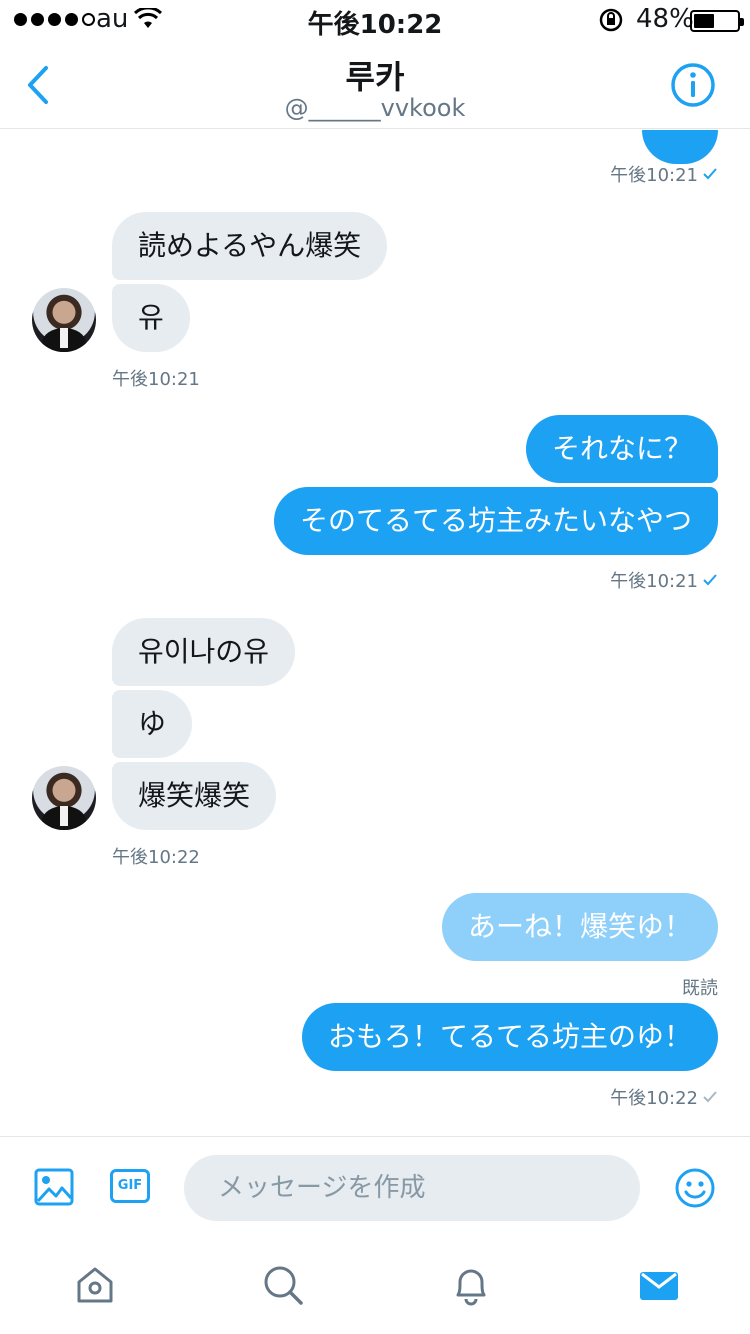 This screenshot has width=750, height=1334. Describe the element at coordinates (680, 147) in the screenshot. I see `message-bubble-outgoing` at that location.